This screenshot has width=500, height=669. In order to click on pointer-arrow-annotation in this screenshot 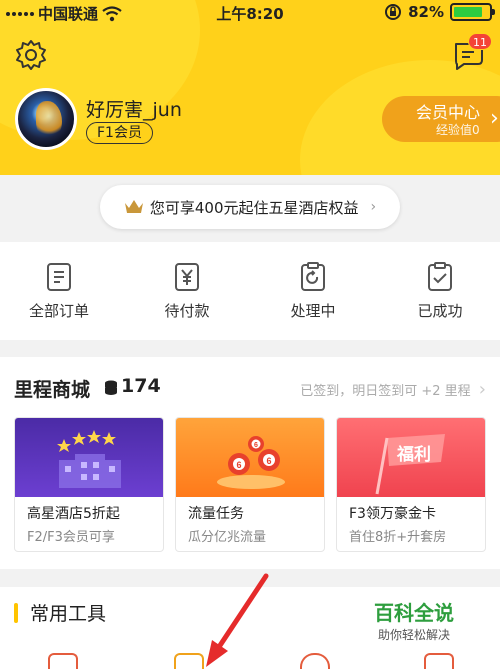, I will do `click(237, 620)`.